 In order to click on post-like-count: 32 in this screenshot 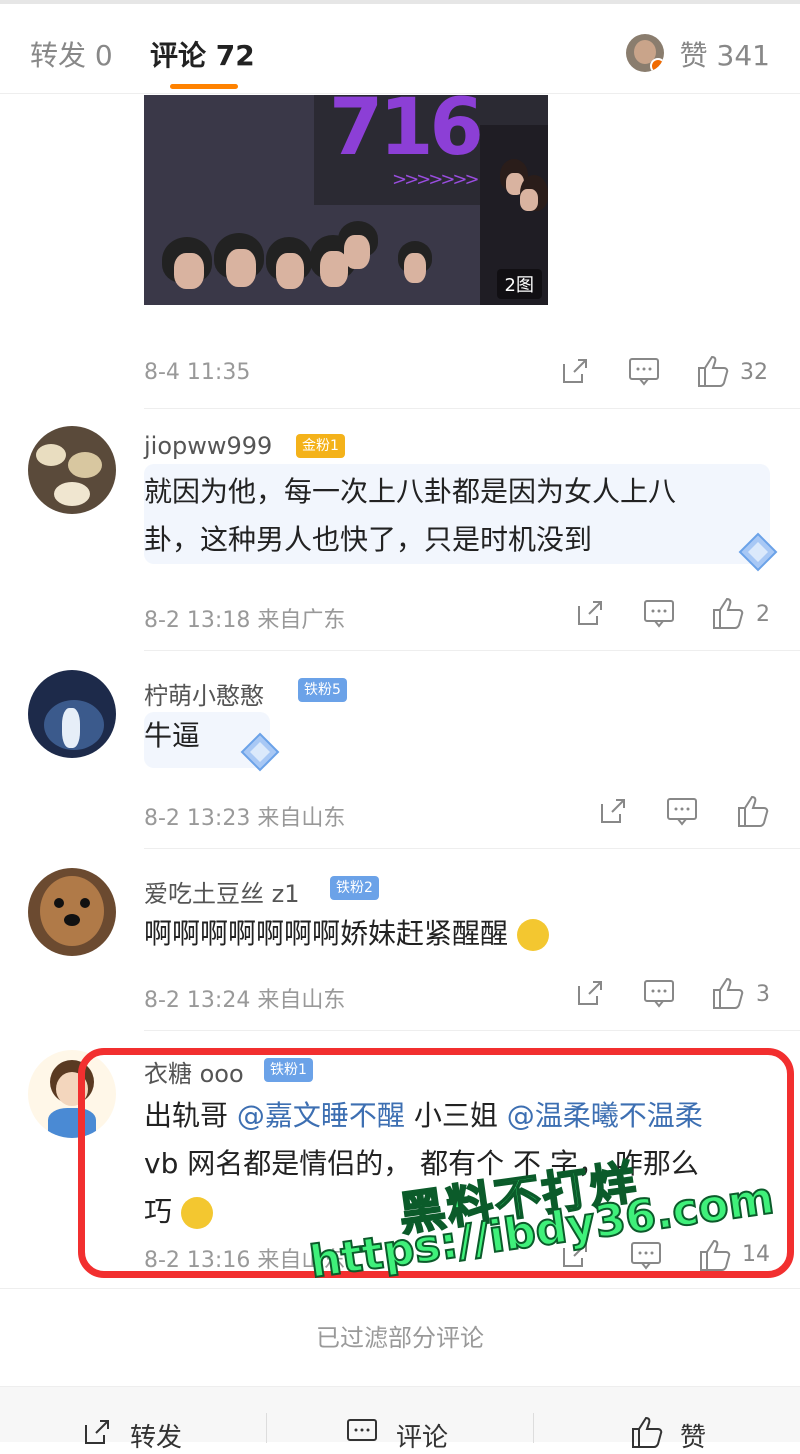, I will do `click(754, 372)`.